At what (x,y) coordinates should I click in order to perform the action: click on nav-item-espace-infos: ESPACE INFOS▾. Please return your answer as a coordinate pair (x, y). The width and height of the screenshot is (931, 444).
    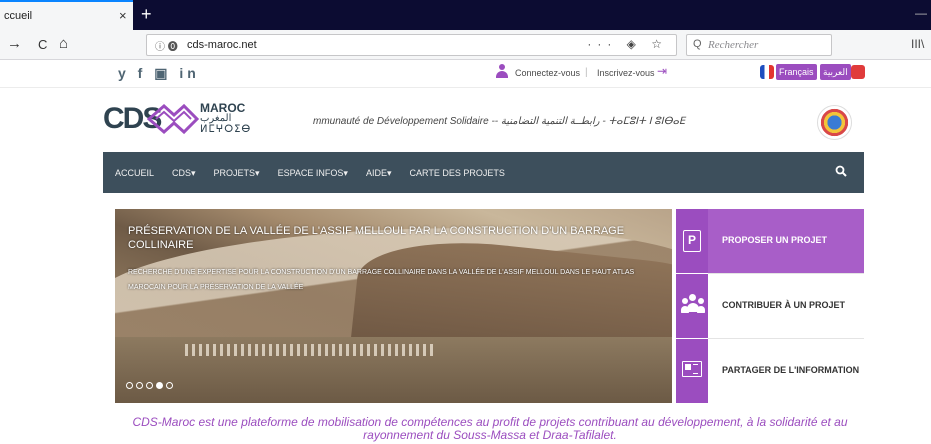
    Looking at the image, I should click on (313, 173).